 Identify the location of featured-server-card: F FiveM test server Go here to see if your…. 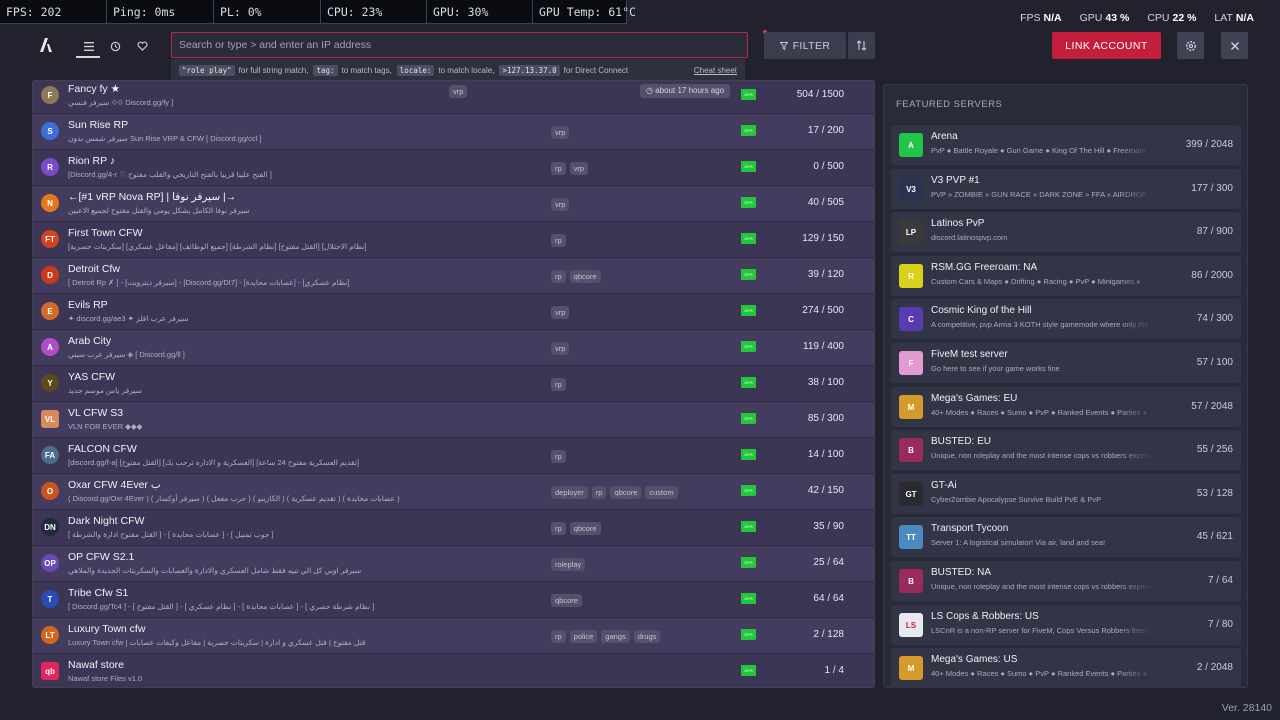
(1066, 363).